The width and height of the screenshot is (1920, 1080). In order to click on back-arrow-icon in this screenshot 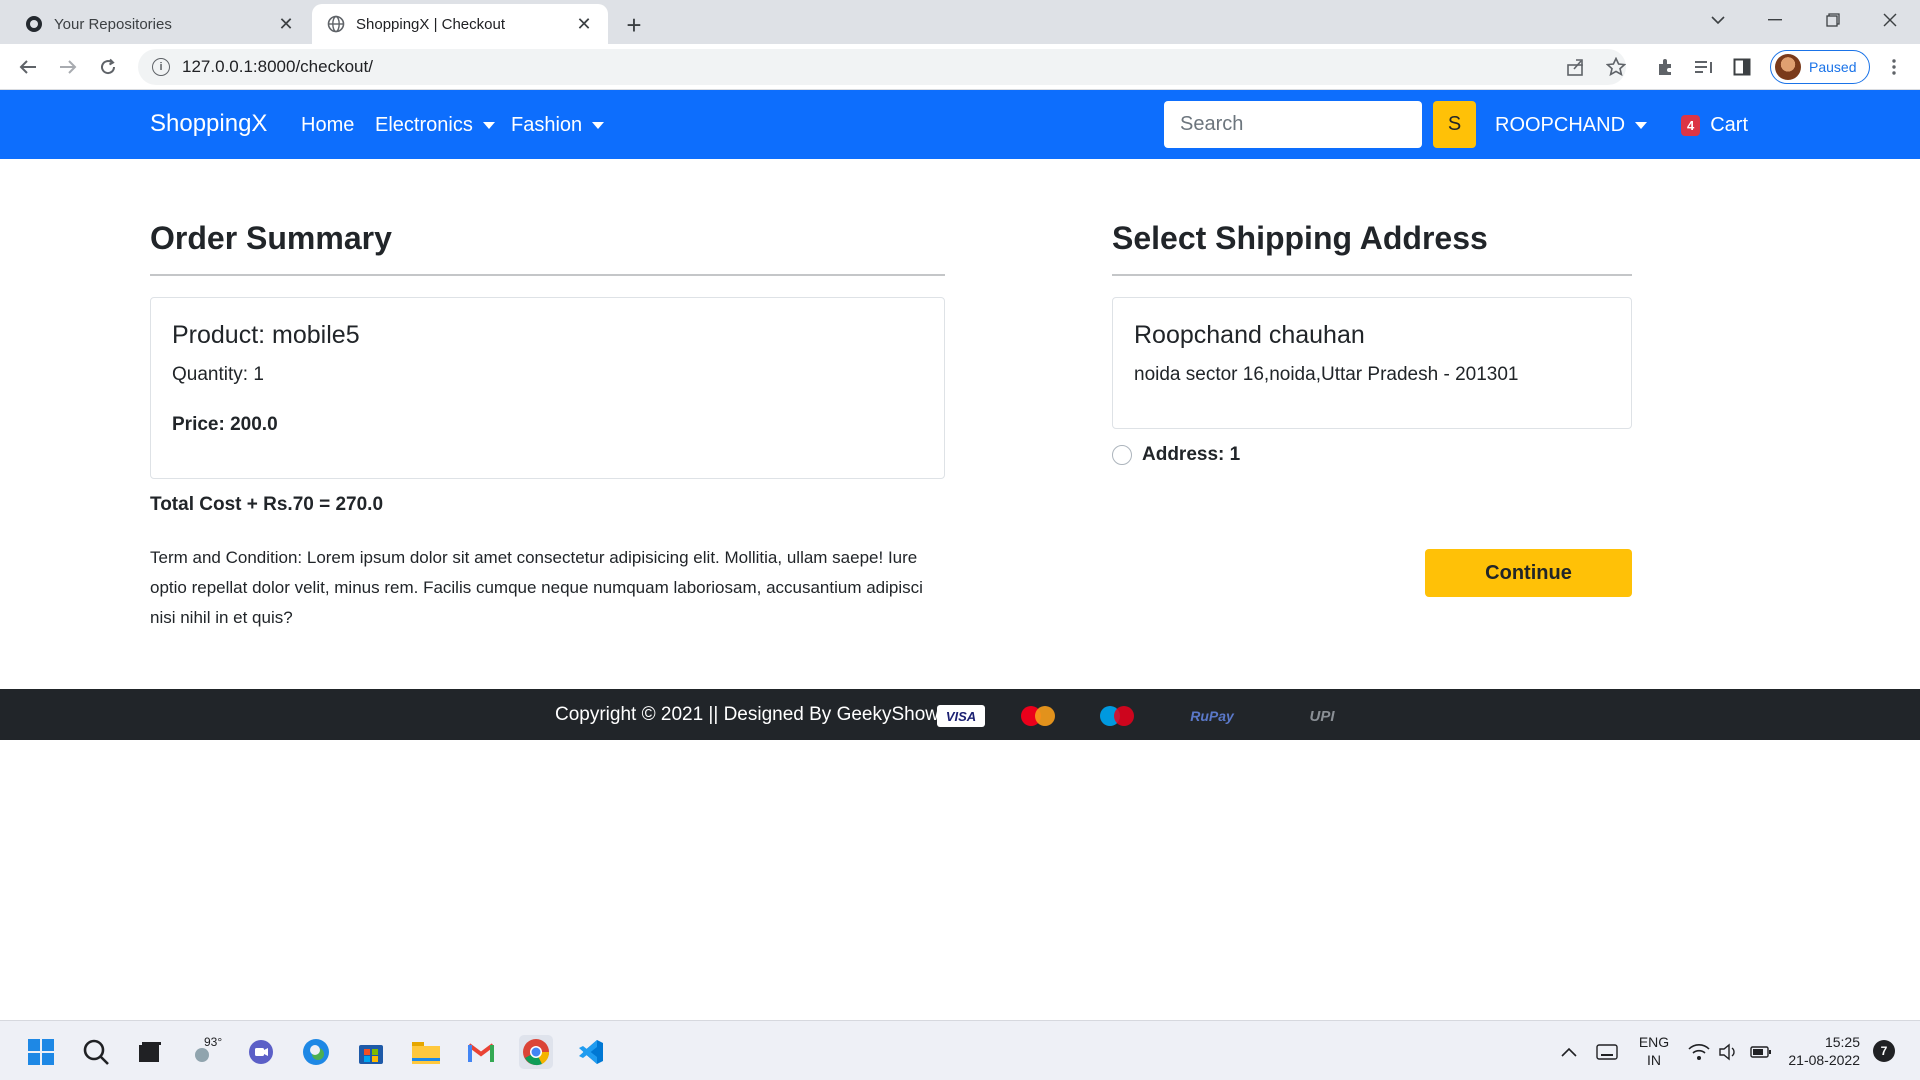, I will do `click(28, 67)`.